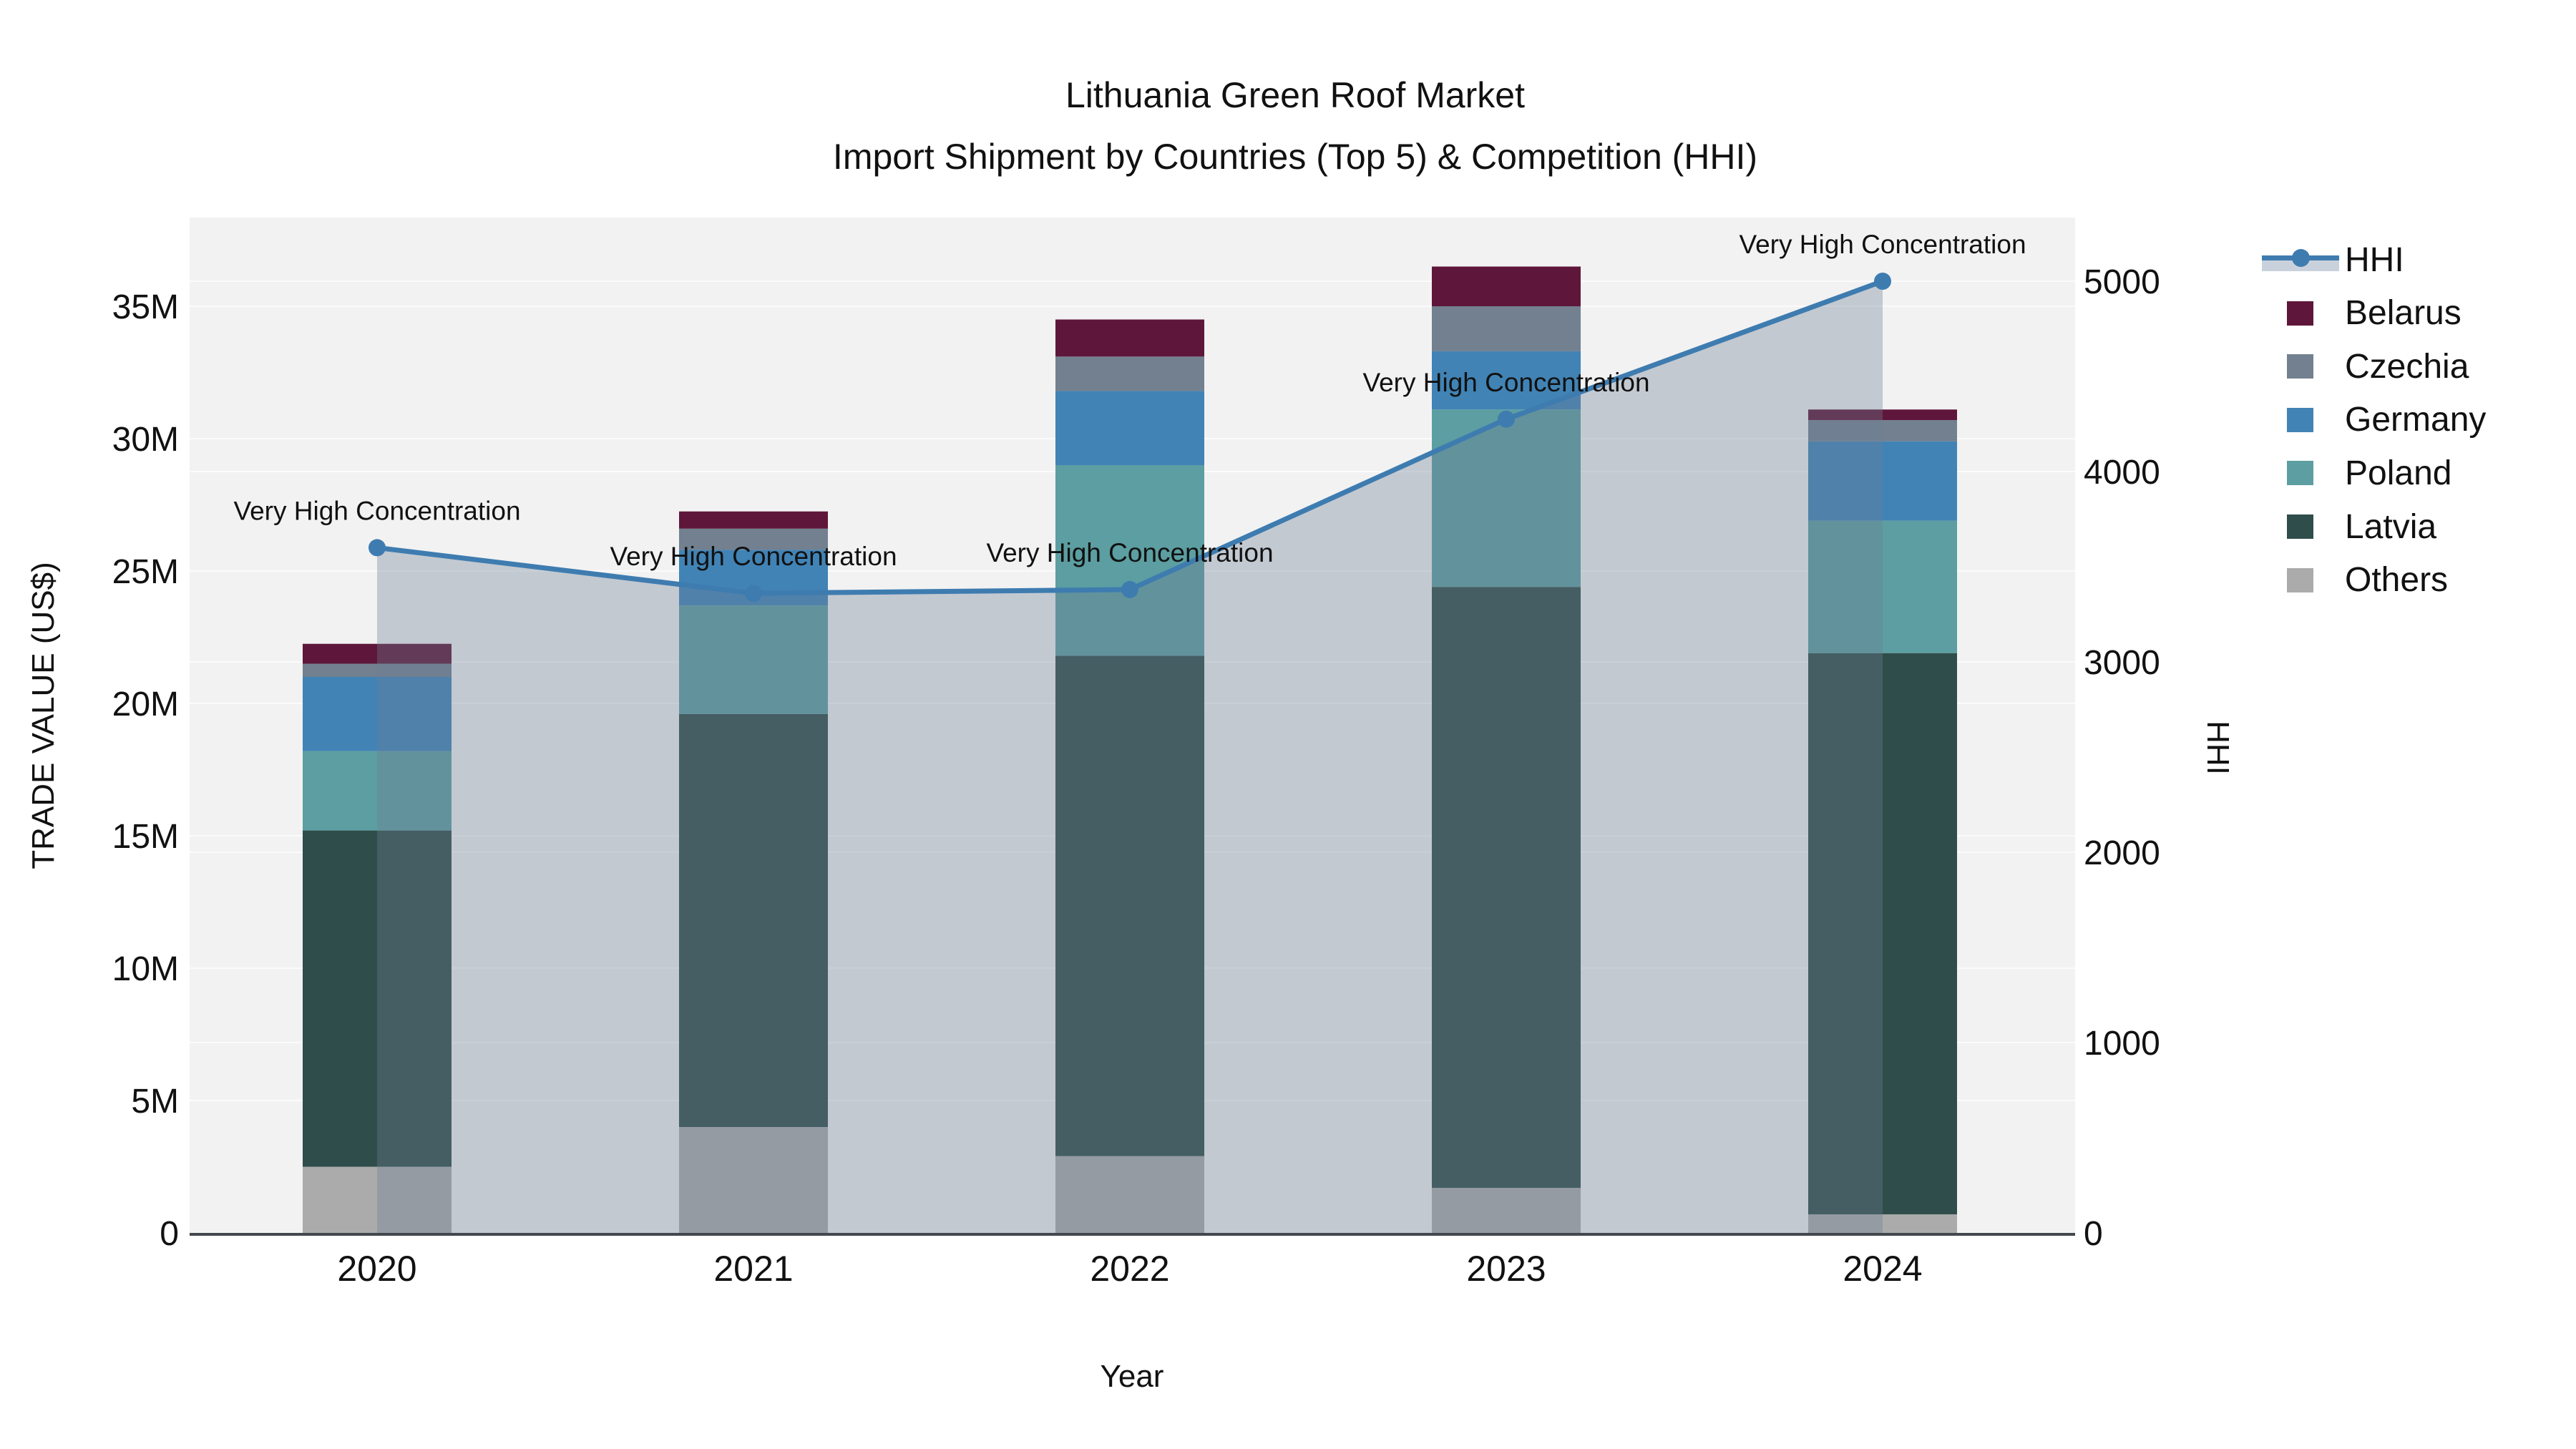 This screenshot has width=2576, height=1449. I want to click on bar-segment-belarus-2021, so click(753, 520).